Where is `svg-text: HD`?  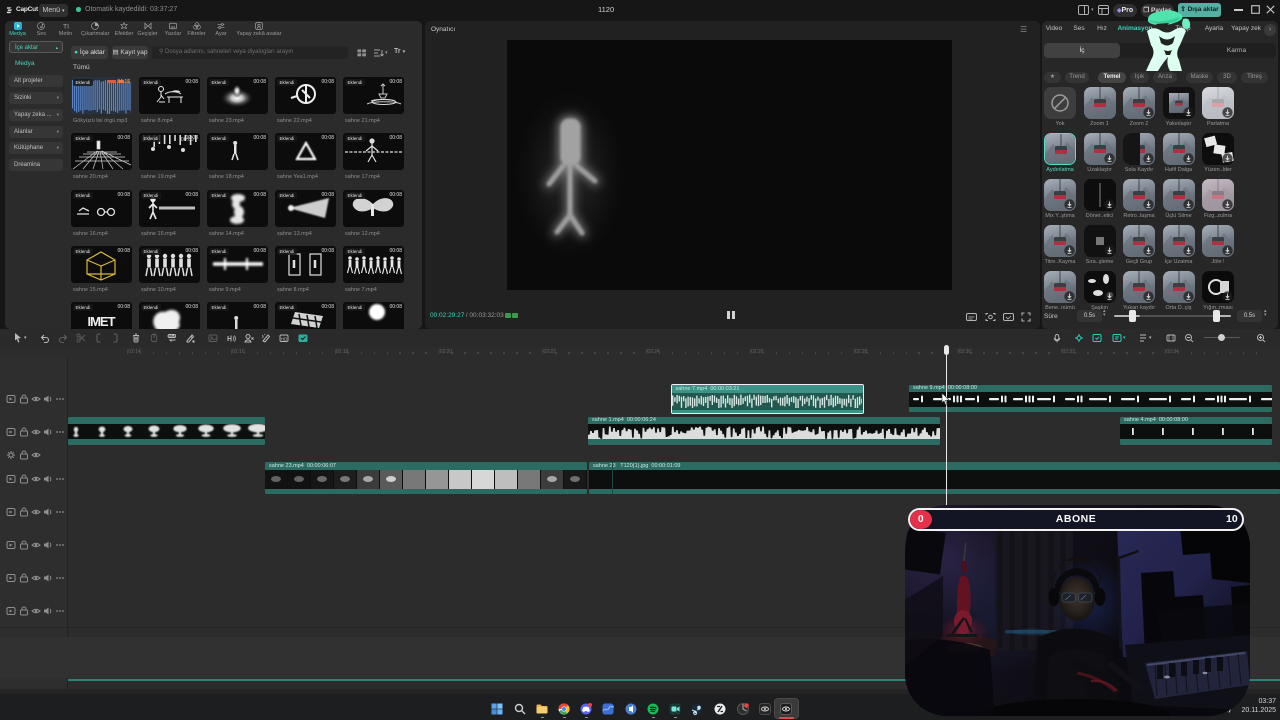 svg-text: HD is located at coordinates (284, 338).